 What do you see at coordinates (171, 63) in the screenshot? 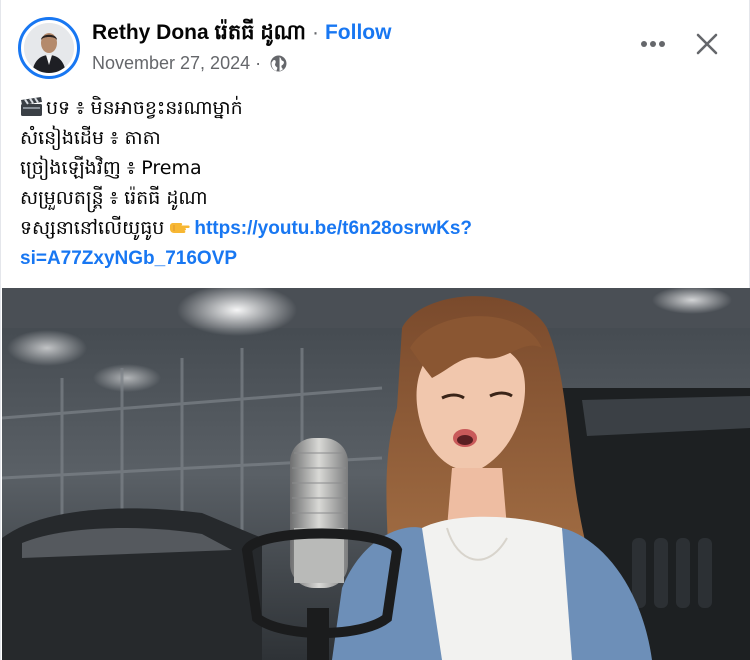
I see `post-date: November 27, 2024` at bounding box center [171, 63].